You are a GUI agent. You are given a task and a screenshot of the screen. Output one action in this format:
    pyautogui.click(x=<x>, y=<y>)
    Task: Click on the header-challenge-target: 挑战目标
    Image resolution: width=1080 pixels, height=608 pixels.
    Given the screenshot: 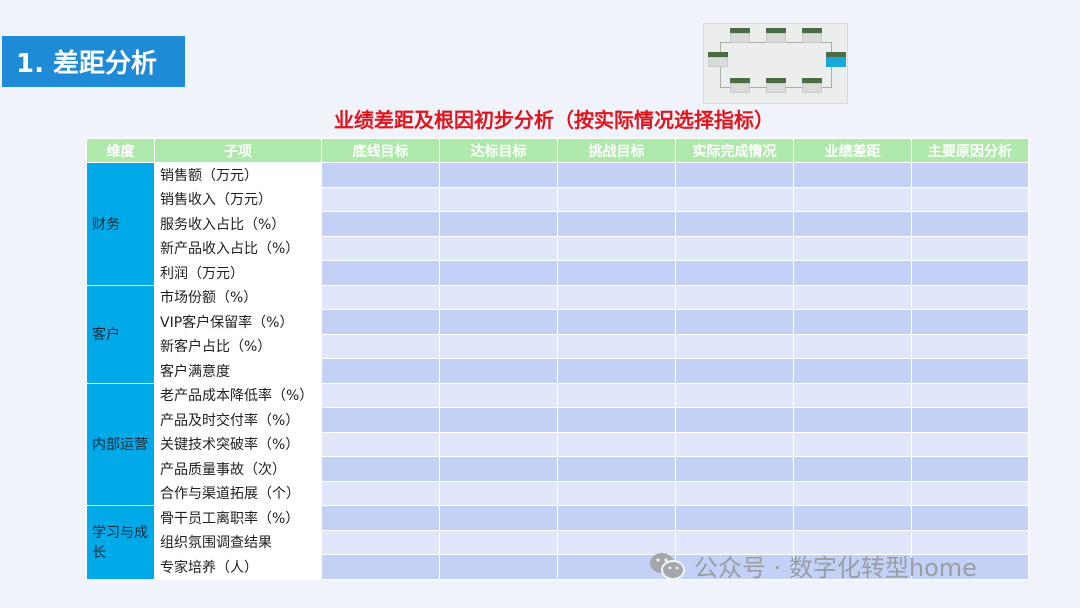 What is the action you would take?
    pyautogui.click(x=616, y=150)
    